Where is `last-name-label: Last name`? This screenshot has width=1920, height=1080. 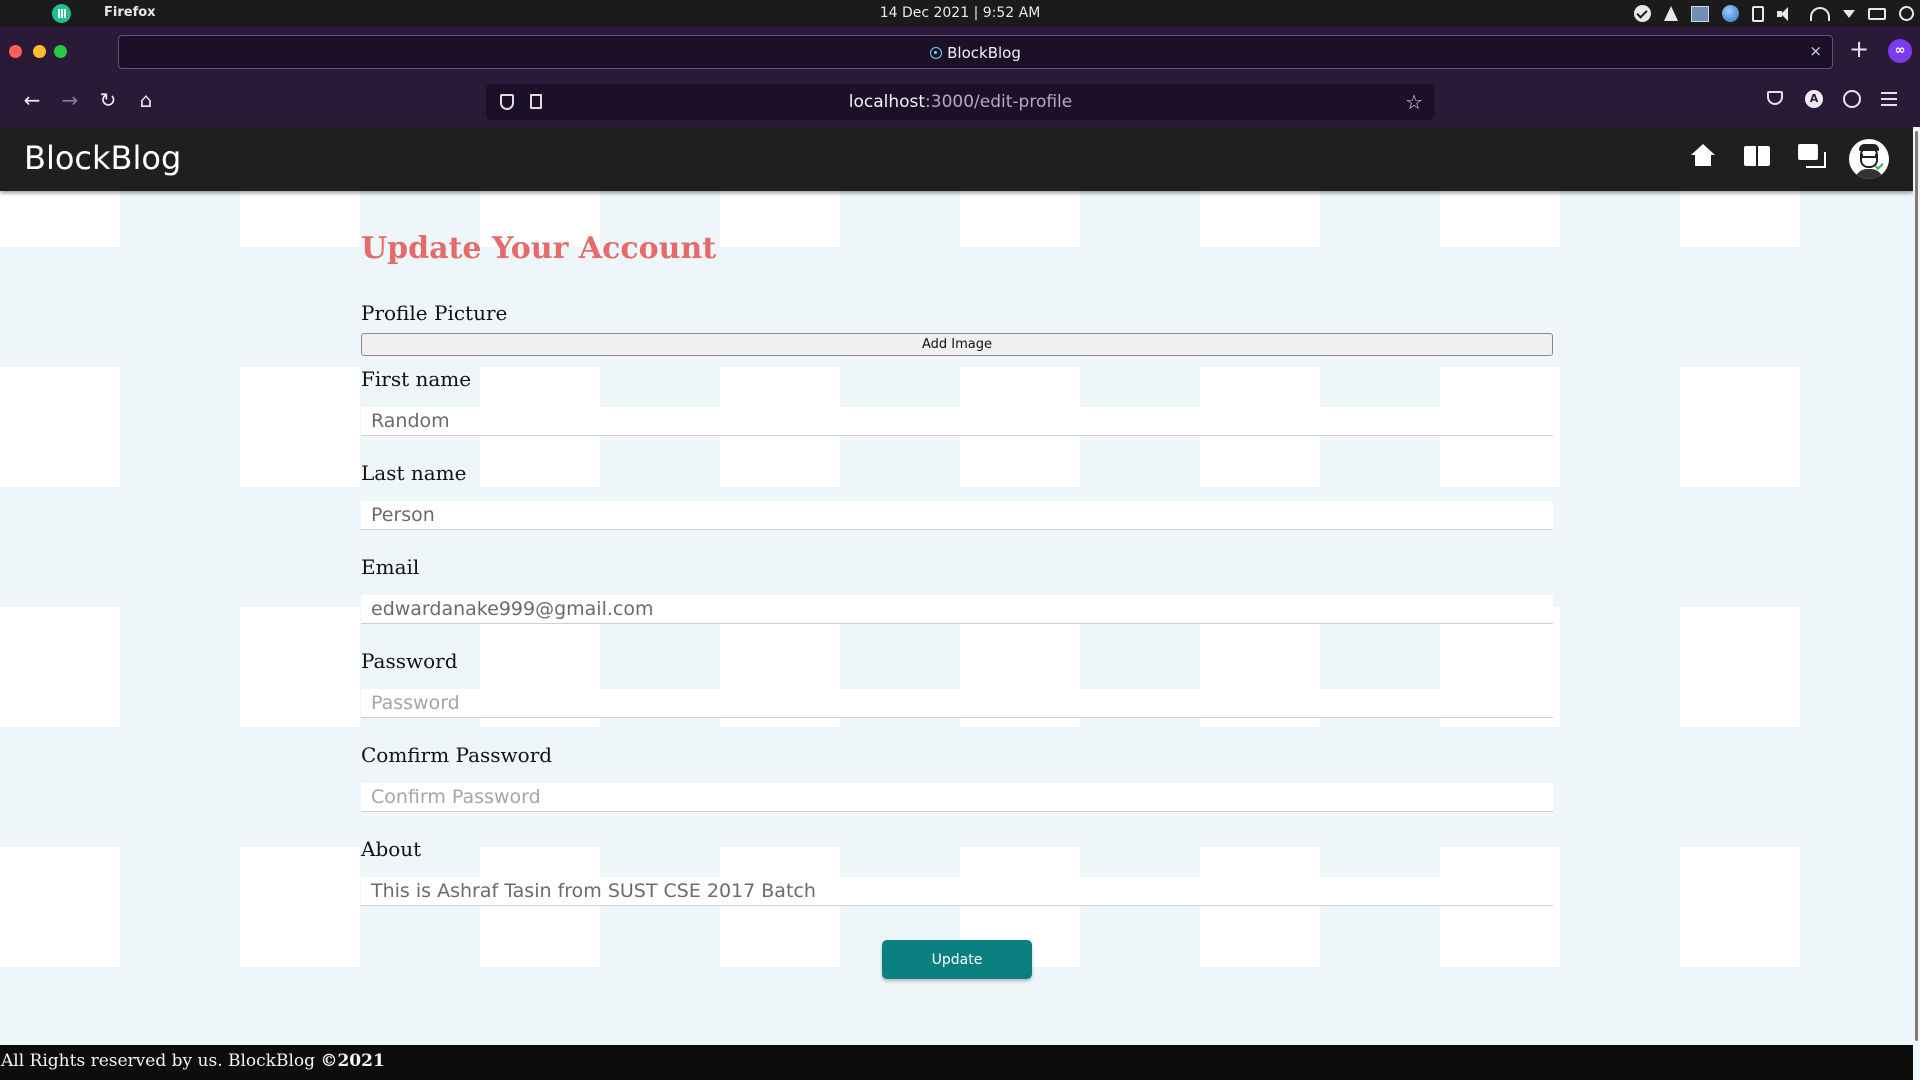 last-name-label: Last name is located at coordinates (414, 473).